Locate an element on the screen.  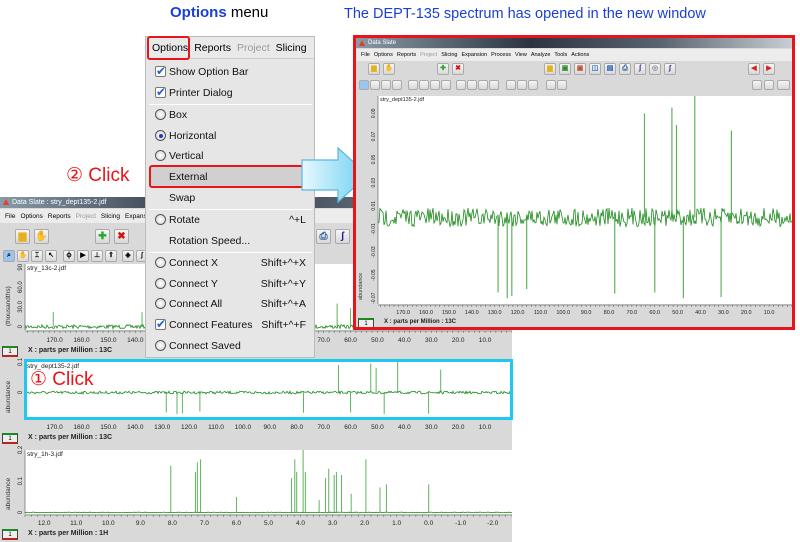
target-tool-icon is located at coordinates (461, 85).